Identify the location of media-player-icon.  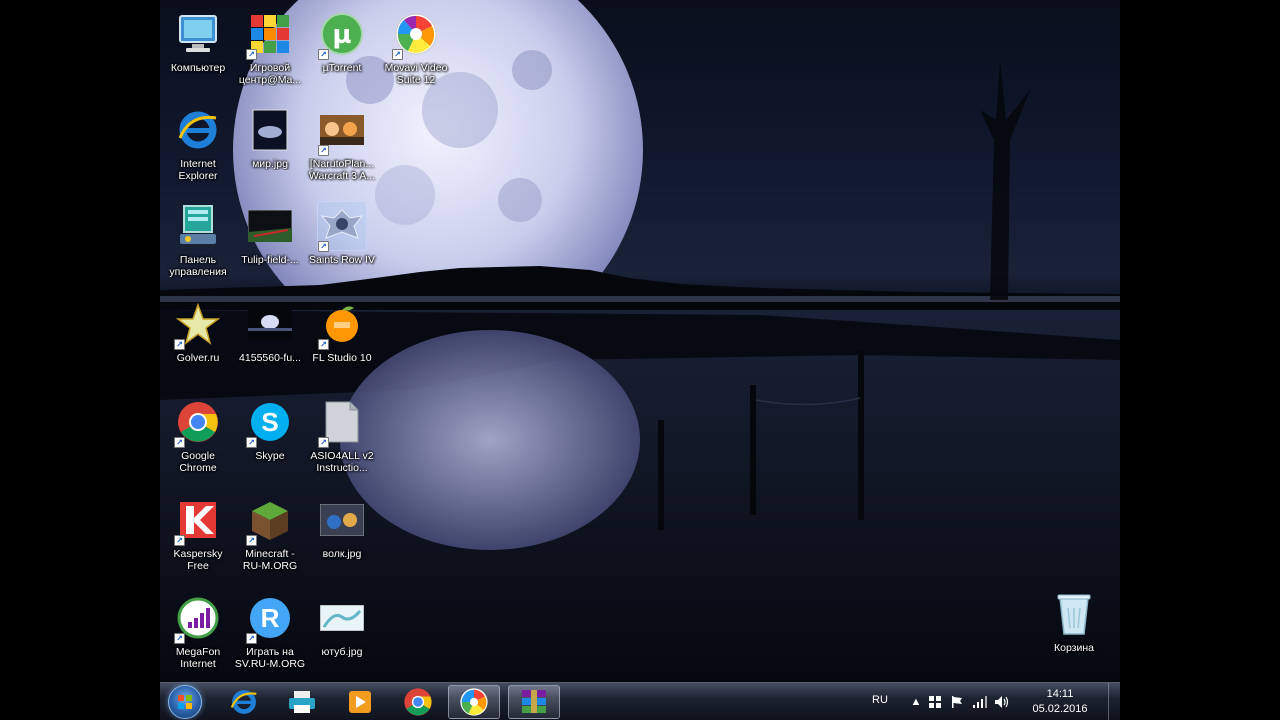
(360, 702).